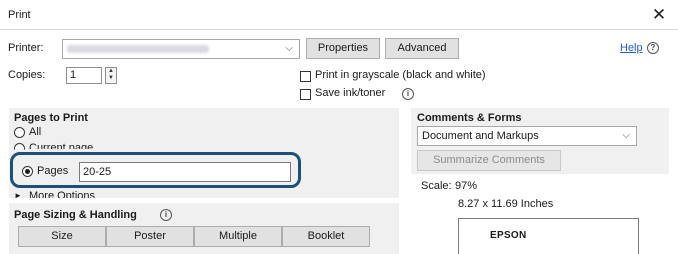 The image size is (678, 254). I want to click on radio-all, so click(19, 132).